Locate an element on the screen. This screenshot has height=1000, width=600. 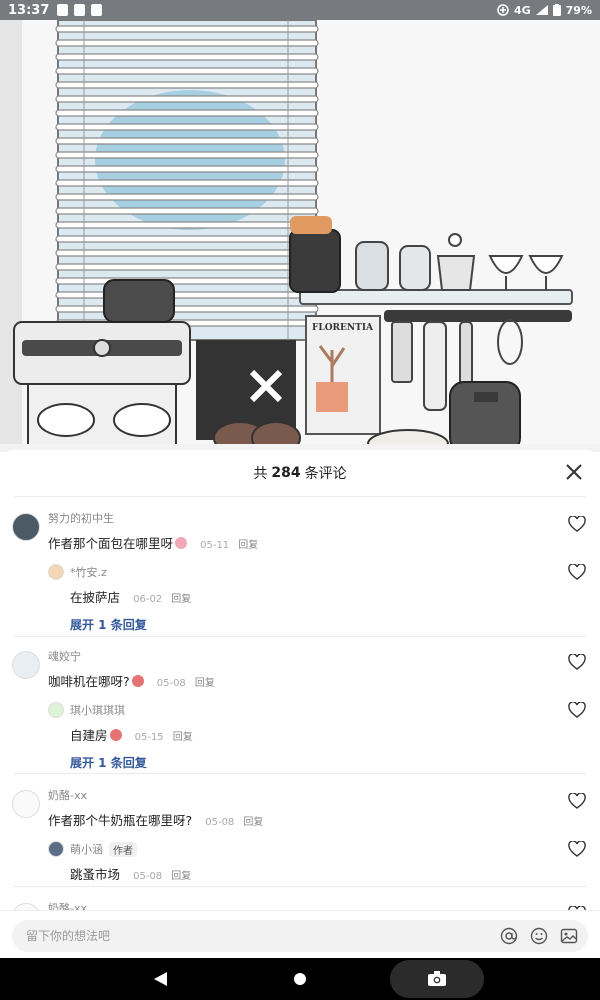
comments-title-prefix: 共 is located at coordinates (260, 474).